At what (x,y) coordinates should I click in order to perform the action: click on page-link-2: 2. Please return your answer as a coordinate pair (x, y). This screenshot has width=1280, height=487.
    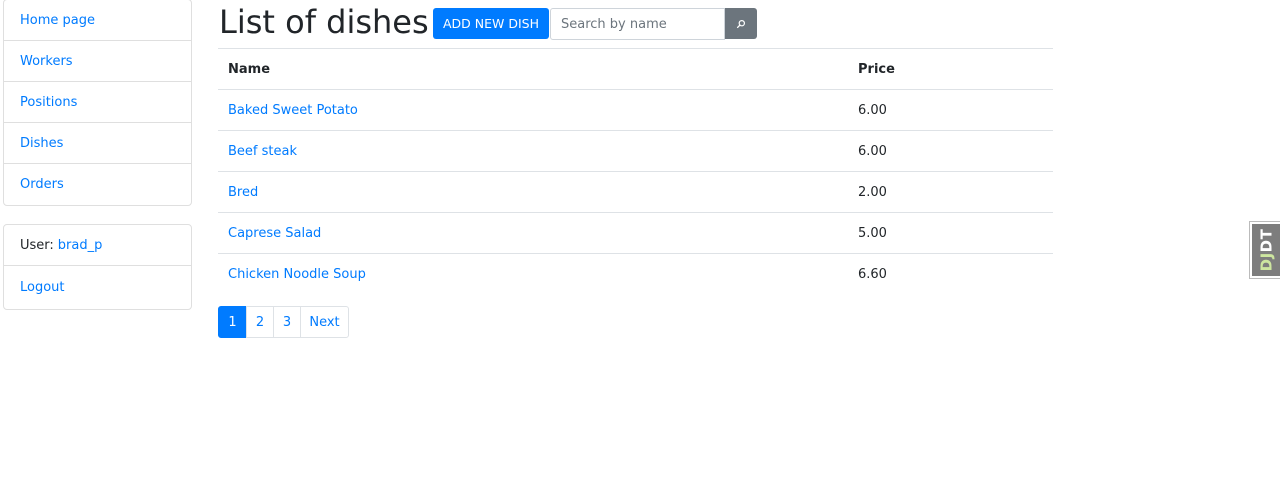
    Looking at the image, I should click on (260, 322).